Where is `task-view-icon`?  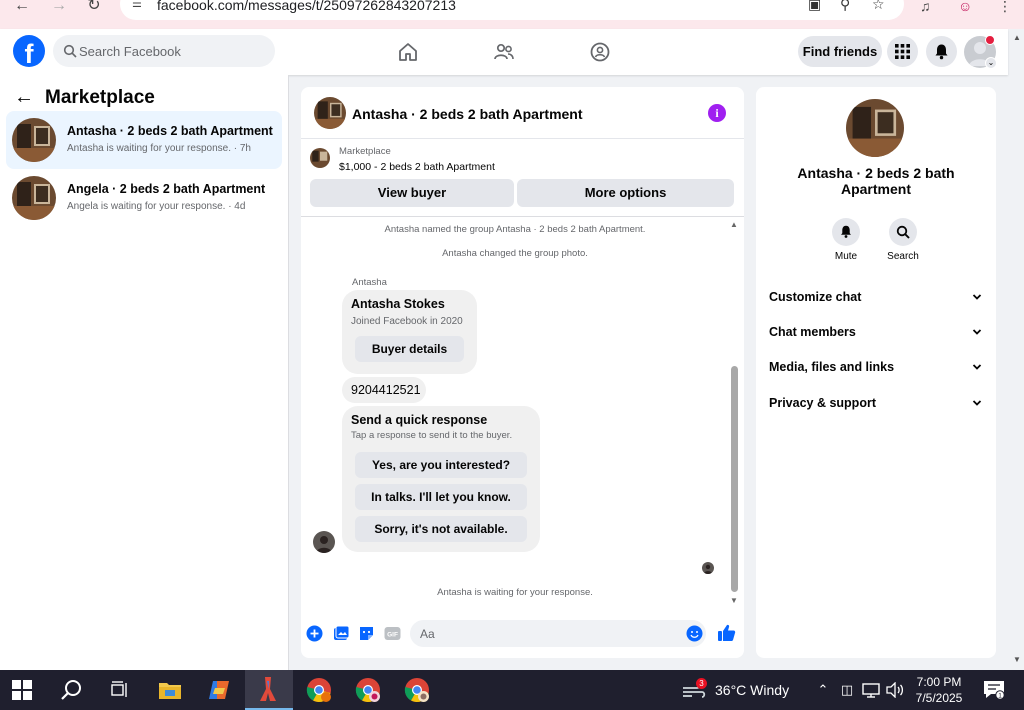 task-view-icon is located at coordinates (120, 690).